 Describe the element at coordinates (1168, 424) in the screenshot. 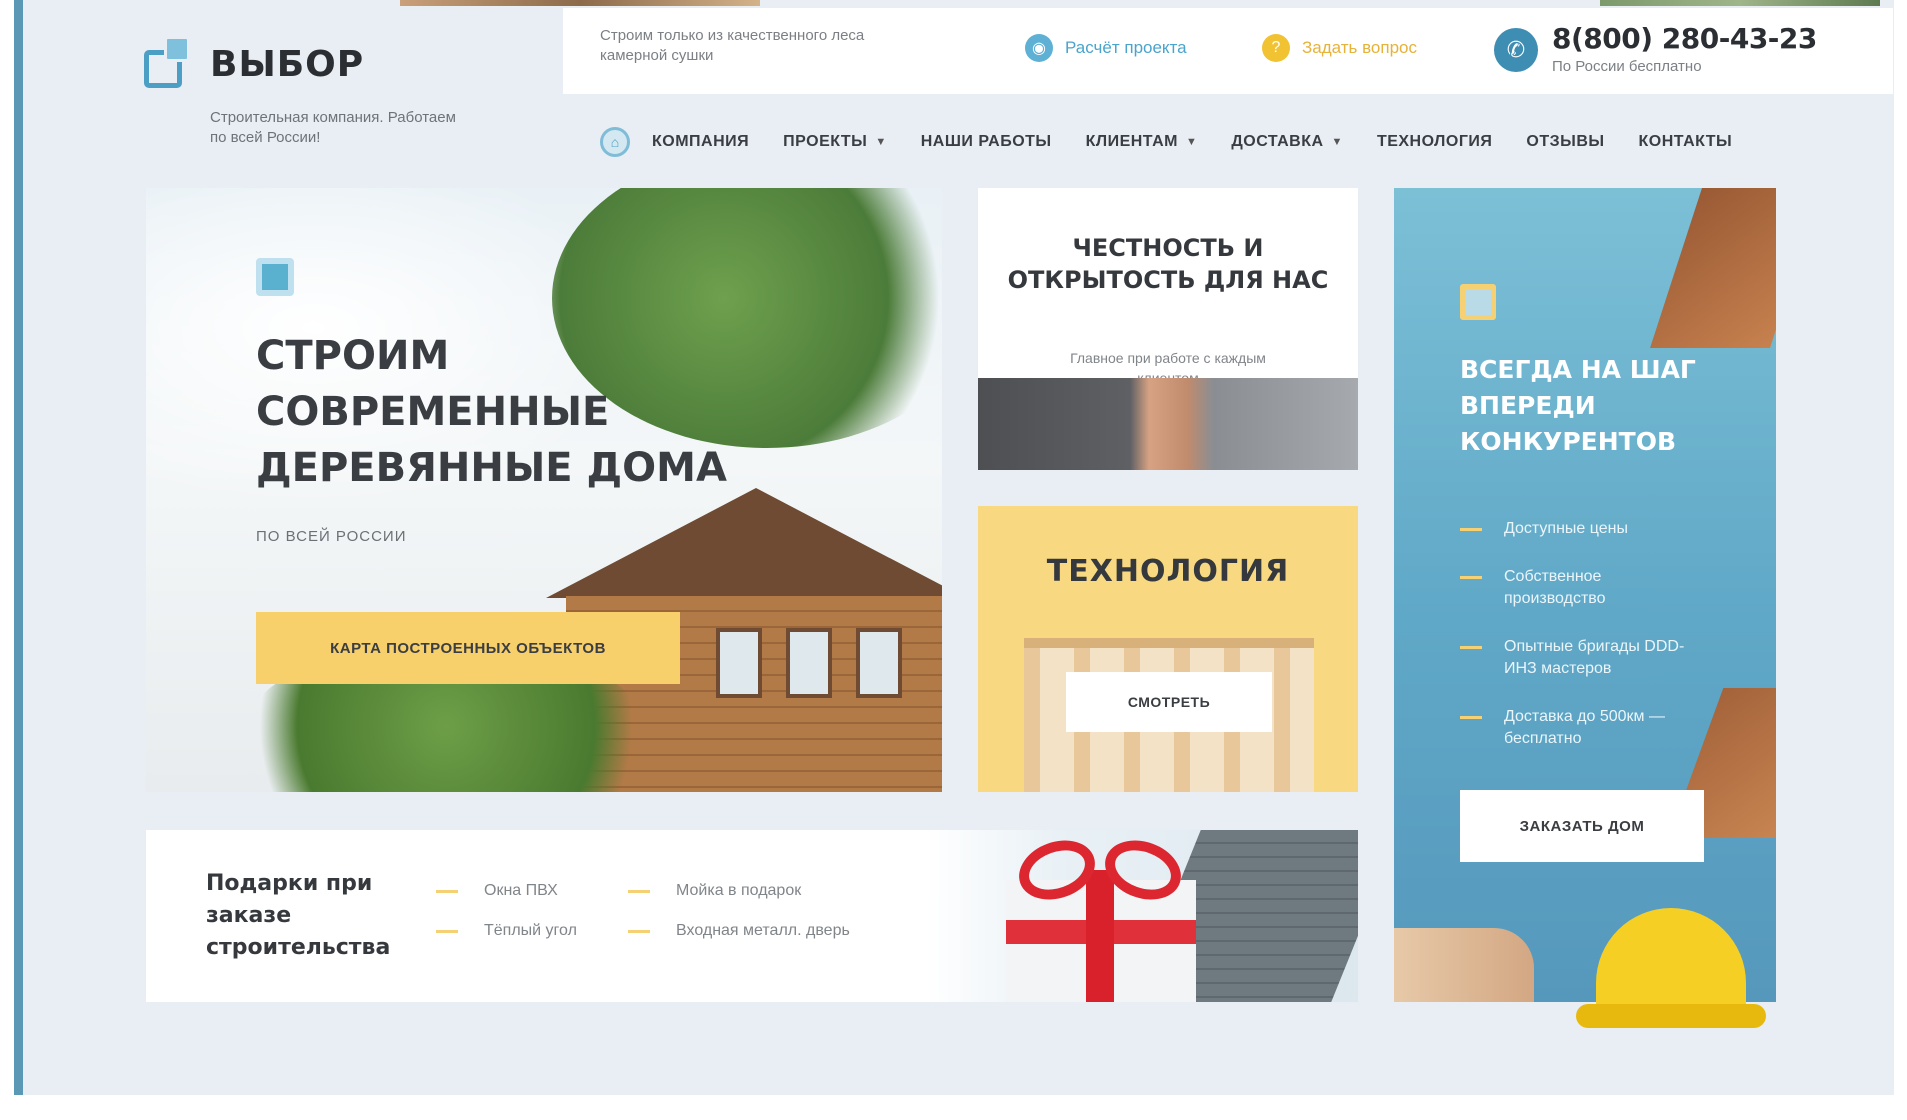

I see `handshake-image` at that location.